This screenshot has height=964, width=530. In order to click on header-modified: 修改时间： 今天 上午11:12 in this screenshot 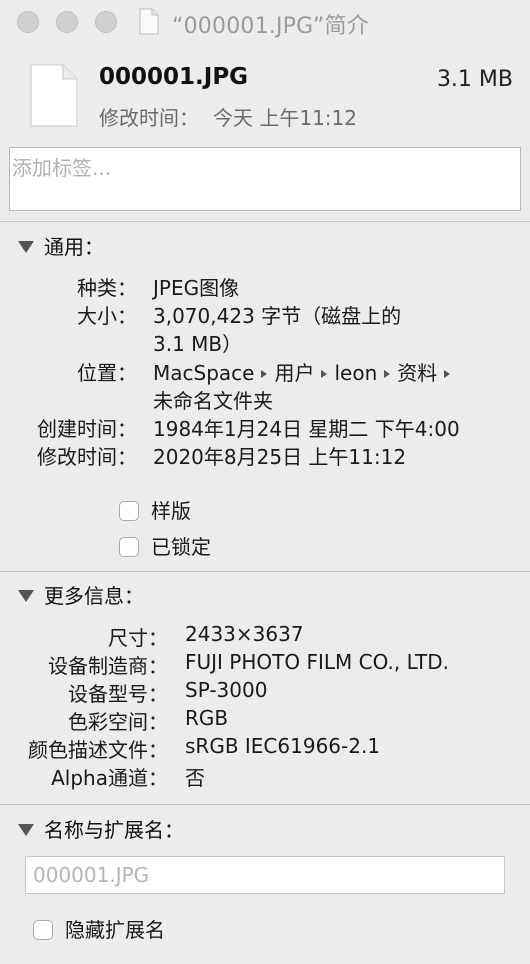, I will do `click(228, 116)`.